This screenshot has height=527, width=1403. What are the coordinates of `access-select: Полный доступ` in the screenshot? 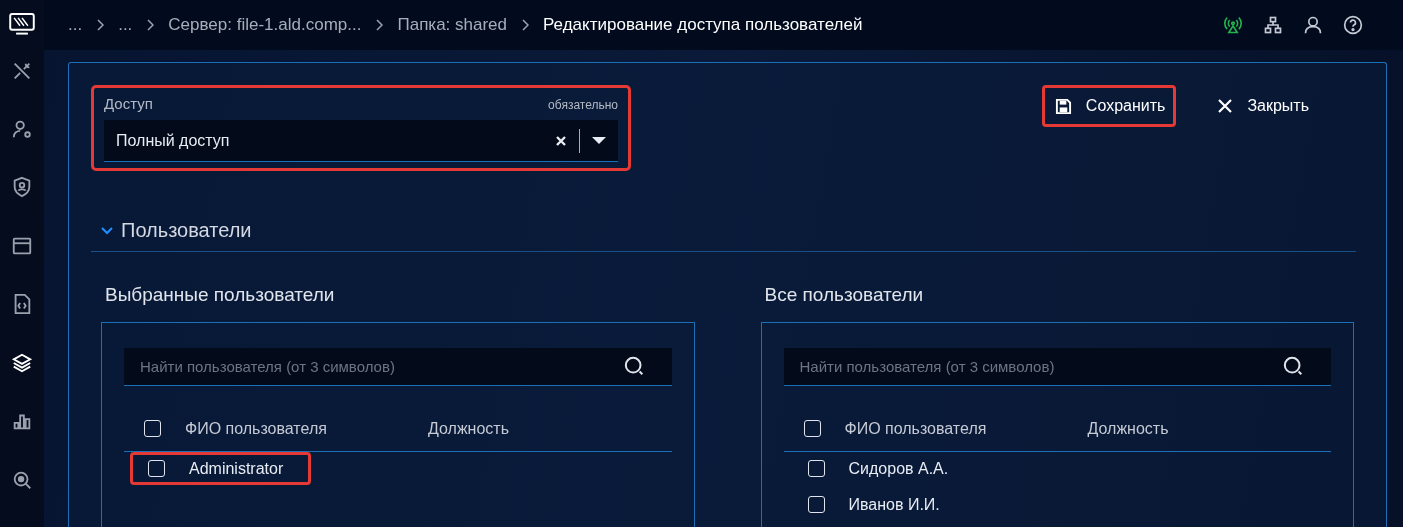 It's located at (361, 141).